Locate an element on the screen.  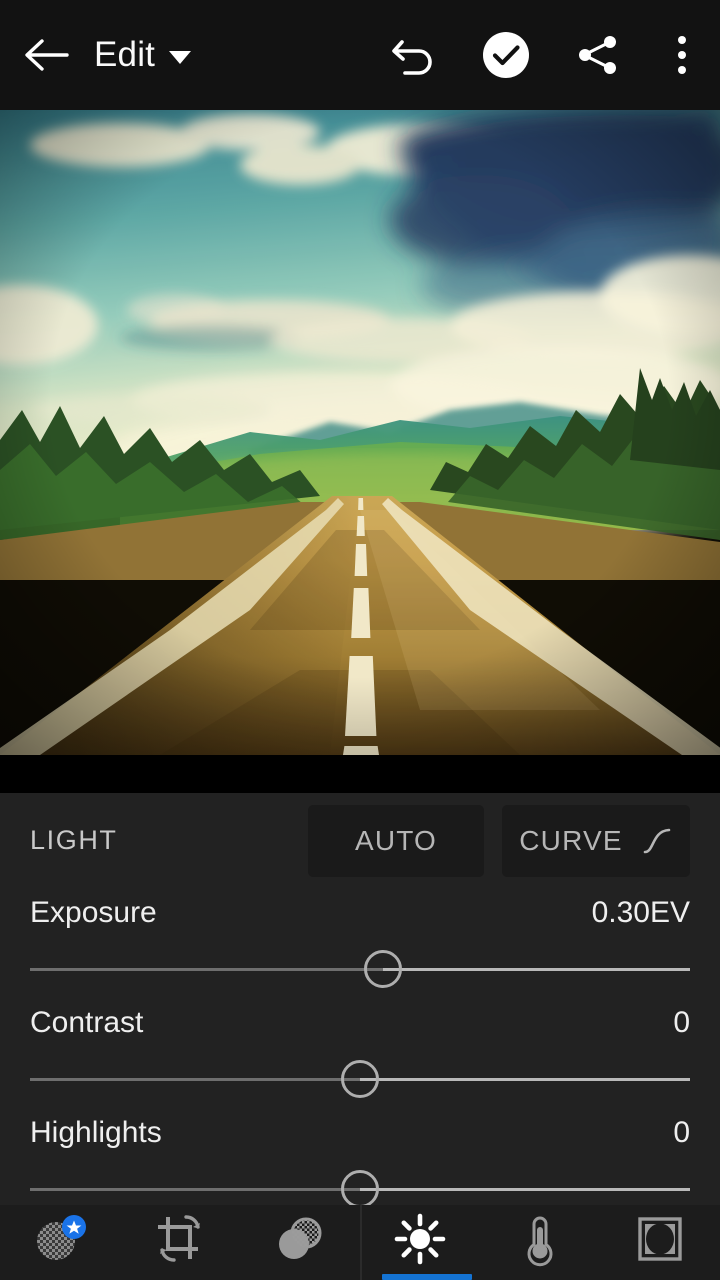
sun-icon is located at coordinates (420, 1238).